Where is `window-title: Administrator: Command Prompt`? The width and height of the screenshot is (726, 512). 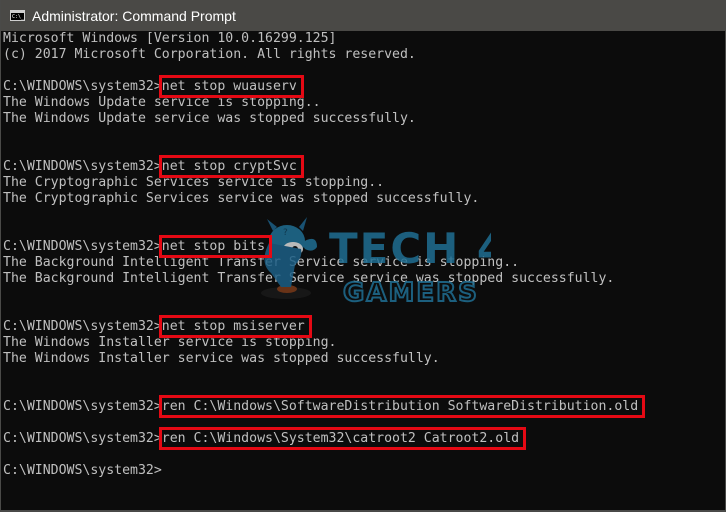
window-title: Administrator: Command Prompt is located at coordinates (134, 15).